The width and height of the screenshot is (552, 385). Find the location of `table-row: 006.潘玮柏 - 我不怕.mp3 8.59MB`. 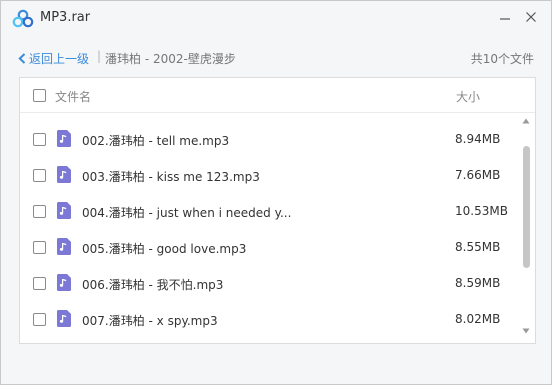

table-row: 006.潘玮柏 - 我不怕.mp3 8.59MB is located at coordinates (269, 284).